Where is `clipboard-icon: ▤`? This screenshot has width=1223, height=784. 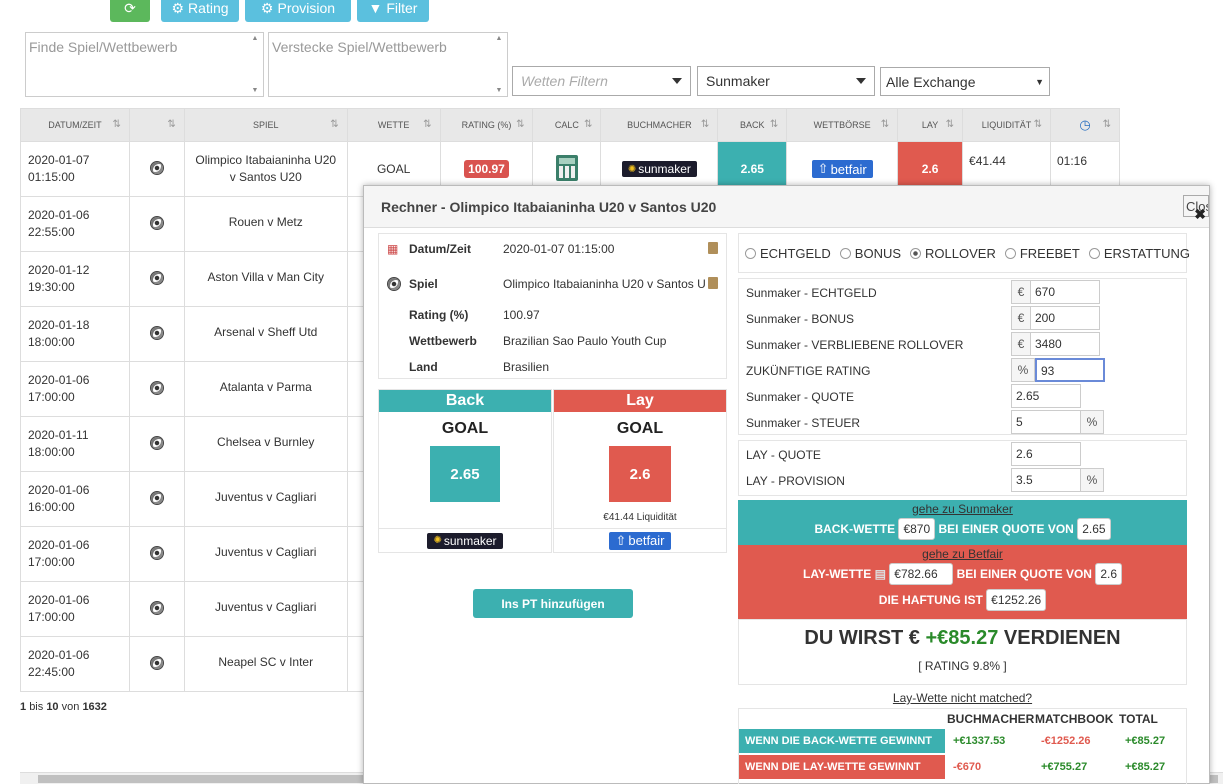
clipboard-icon: ▤ is located at coordinates (880, 574).